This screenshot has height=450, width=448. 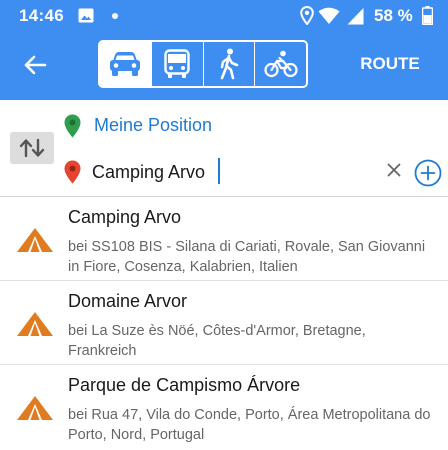 What do you see at coordinates (307, 15) in the screenshot?
I see `location-icon` at bounding box center [307, 15].